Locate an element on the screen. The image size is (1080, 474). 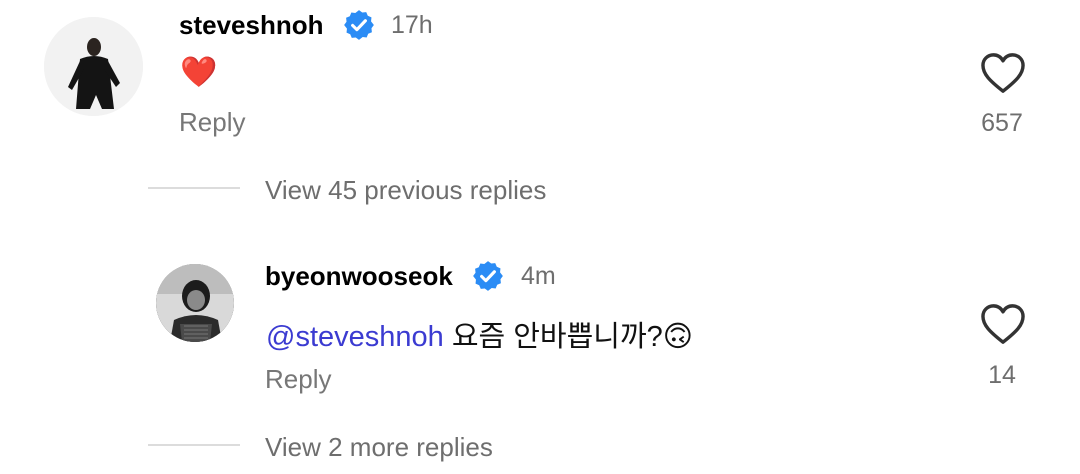
timestamp: 4m is located at coordinates (538, 276).